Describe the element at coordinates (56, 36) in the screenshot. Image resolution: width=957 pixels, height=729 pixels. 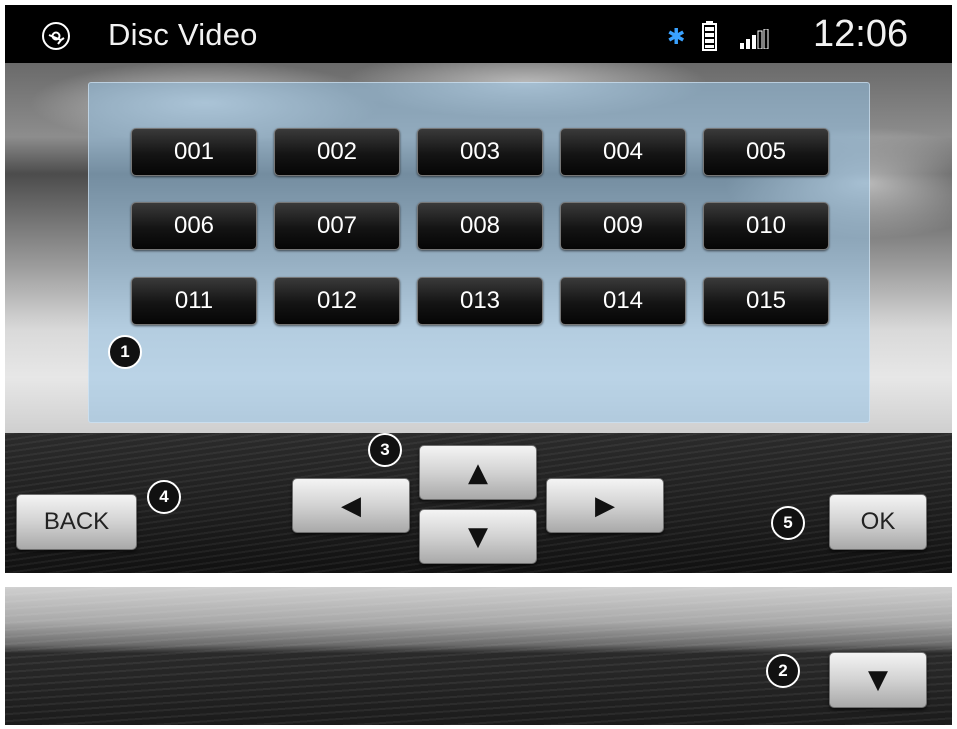
I see `disc-icon` at that location.